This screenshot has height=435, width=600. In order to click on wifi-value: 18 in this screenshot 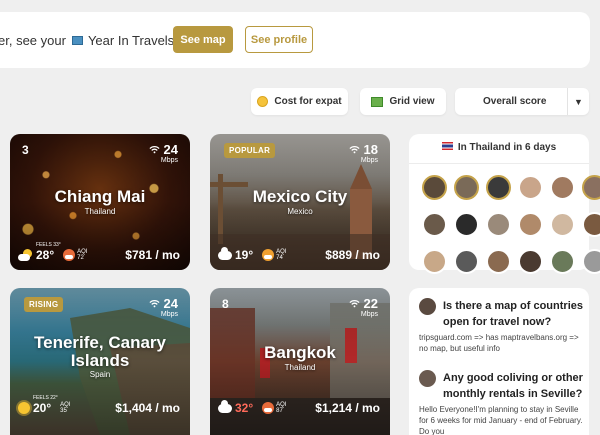, I will do `click(370, 149)`.